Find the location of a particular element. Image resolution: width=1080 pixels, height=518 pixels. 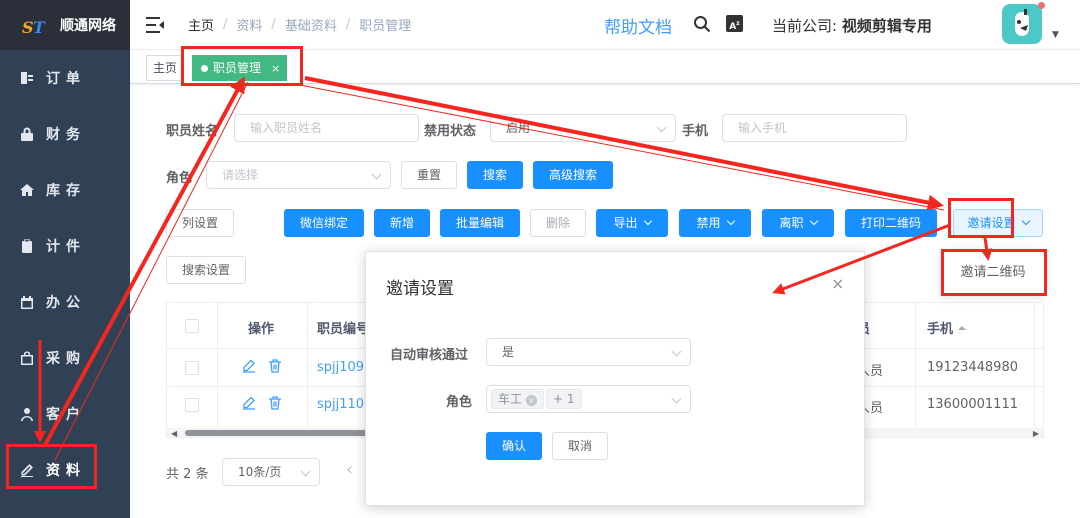

sidebar-item-label: 订单 is located at coordinates (66, 79).